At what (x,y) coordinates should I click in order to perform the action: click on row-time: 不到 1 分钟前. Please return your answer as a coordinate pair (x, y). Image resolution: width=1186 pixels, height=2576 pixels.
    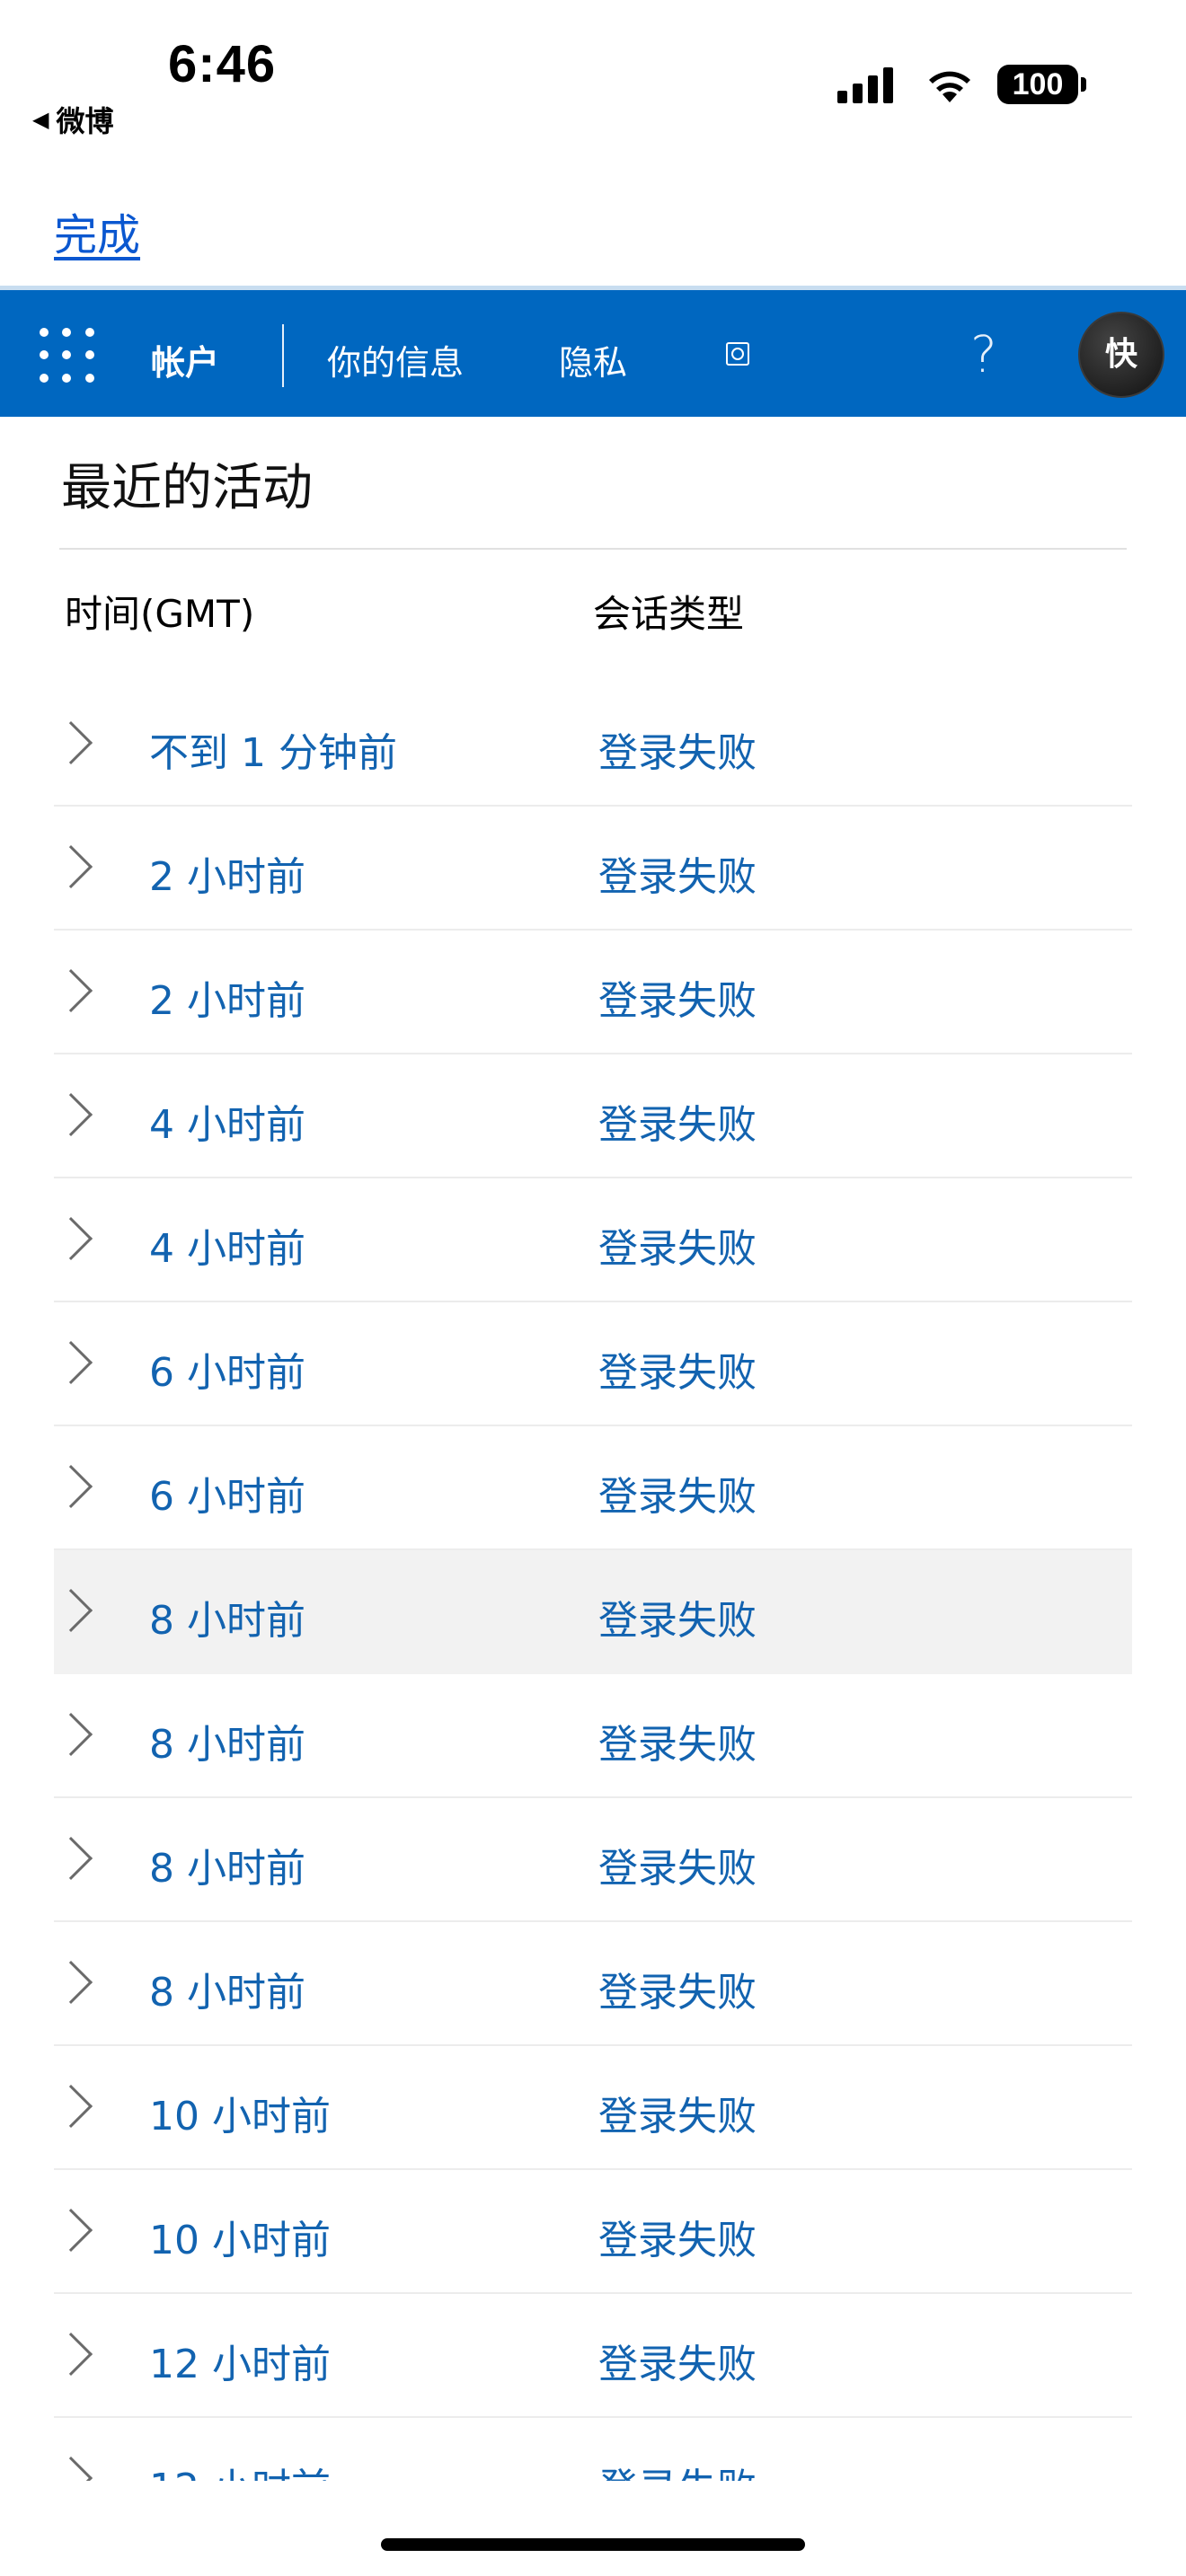
    Looking at the image, I should click on (273, 749).